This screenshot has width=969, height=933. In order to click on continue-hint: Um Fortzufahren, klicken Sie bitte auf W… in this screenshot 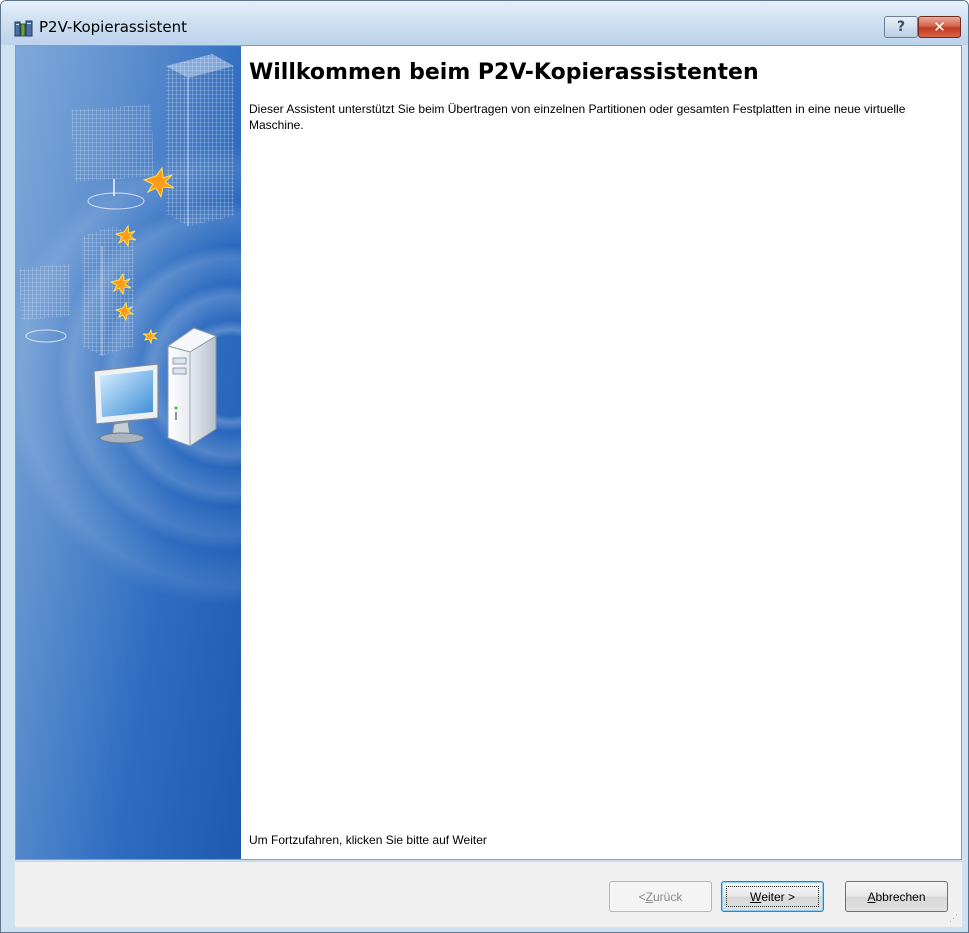, I will do `click(368, 840)`.